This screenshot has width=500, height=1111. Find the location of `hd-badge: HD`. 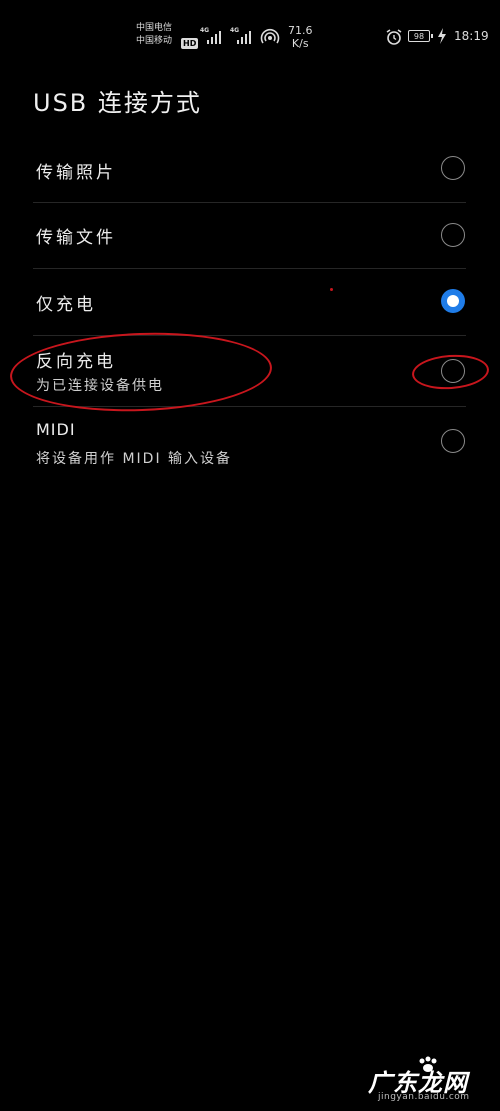

hd-badge: HD is located at coordinates (190, 43).